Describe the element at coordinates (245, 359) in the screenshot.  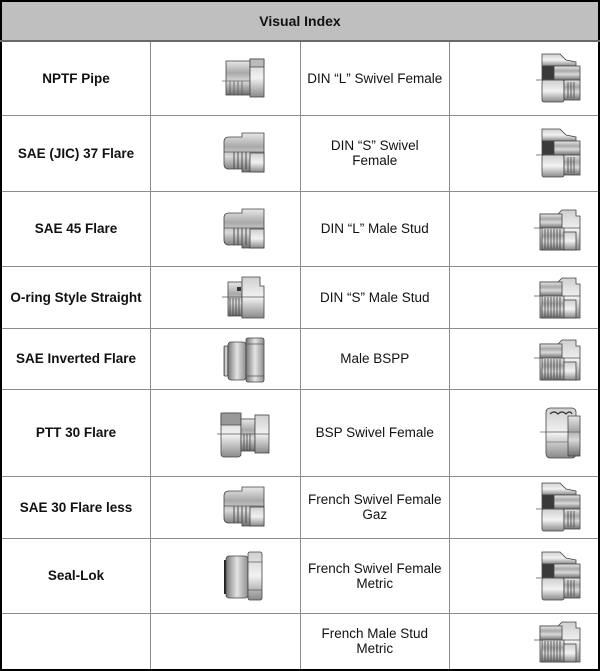
I see `sae-inverted-flare-fitting-icon` at that location.